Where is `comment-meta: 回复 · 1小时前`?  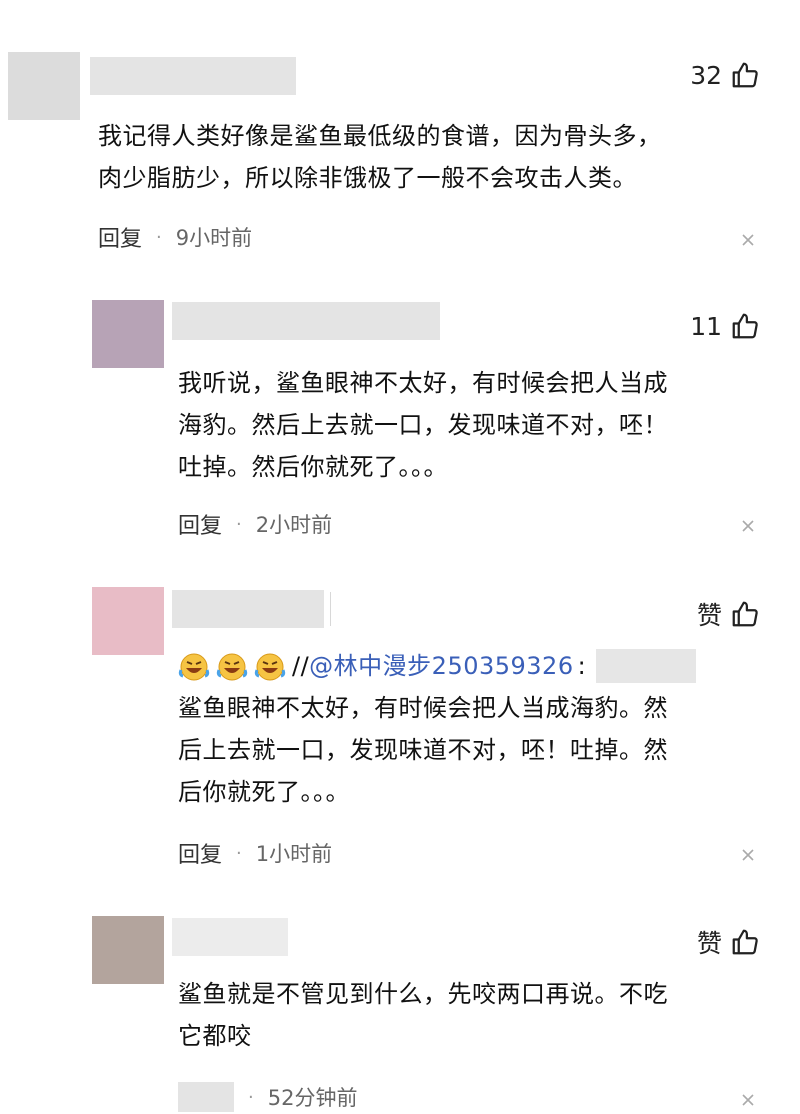
comment-meta: 回复 · 1小时前 is located at coordinates (255, 853).